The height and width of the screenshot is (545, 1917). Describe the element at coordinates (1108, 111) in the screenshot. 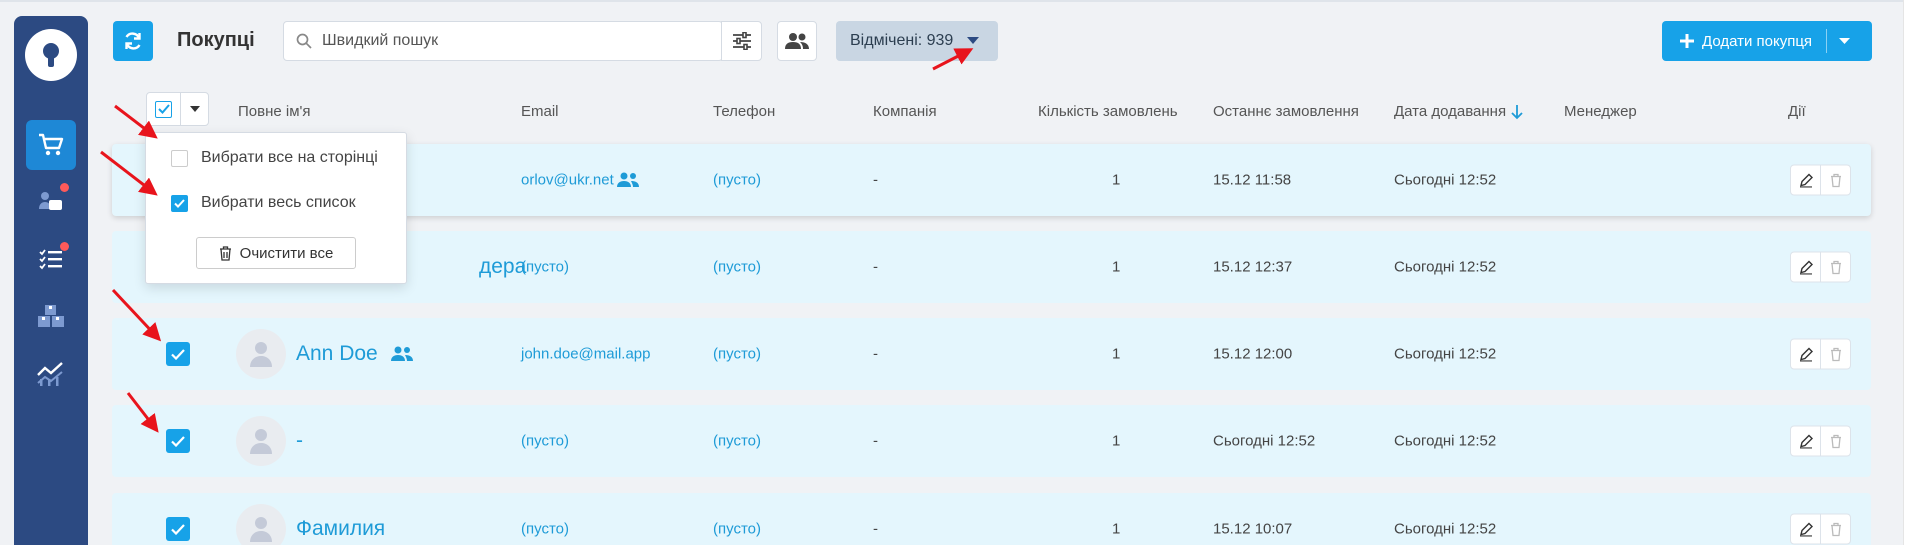

I see `column-orders-count: Кількість замовлень` at that location.